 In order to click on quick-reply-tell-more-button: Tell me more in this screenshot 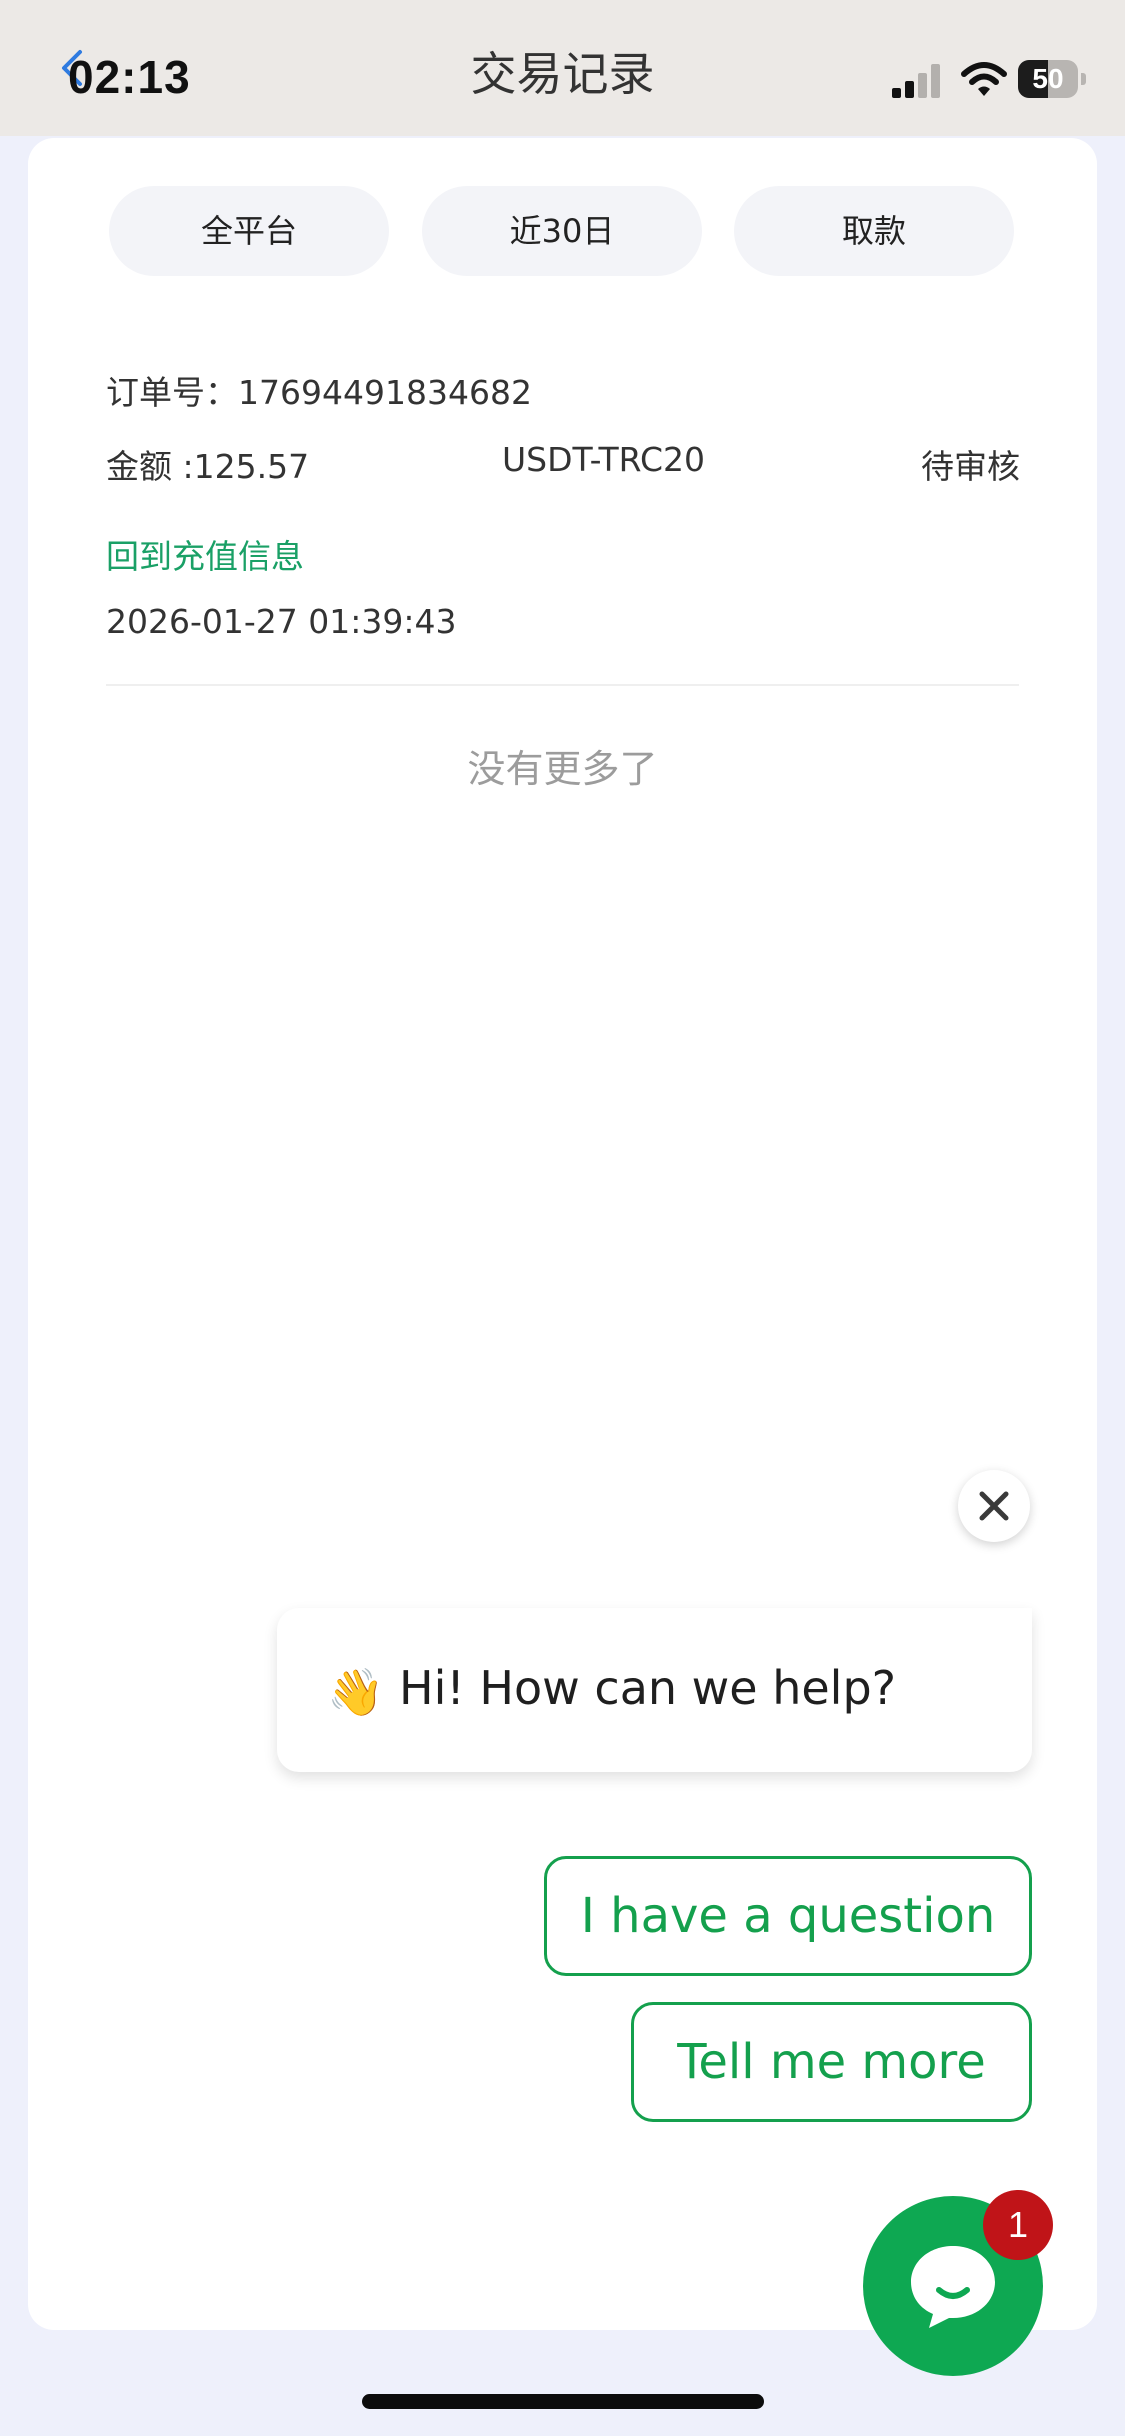, I will do `click(831, 2062)`.